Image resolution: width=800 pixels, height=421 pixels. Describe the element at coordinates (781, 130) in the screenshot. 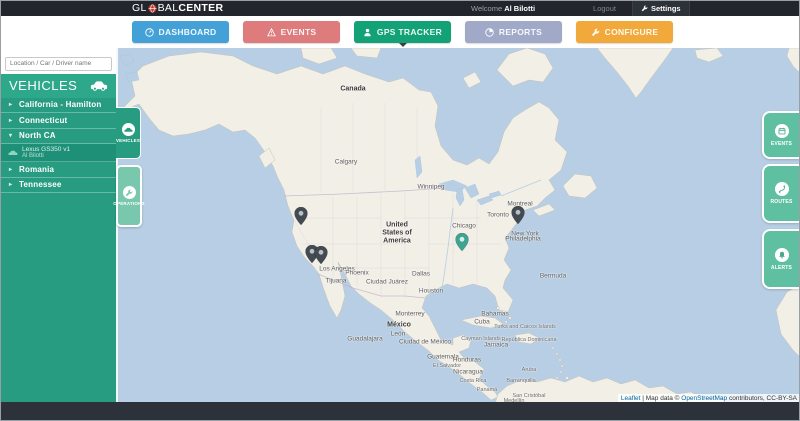

I see `calendar-icon` at that location.